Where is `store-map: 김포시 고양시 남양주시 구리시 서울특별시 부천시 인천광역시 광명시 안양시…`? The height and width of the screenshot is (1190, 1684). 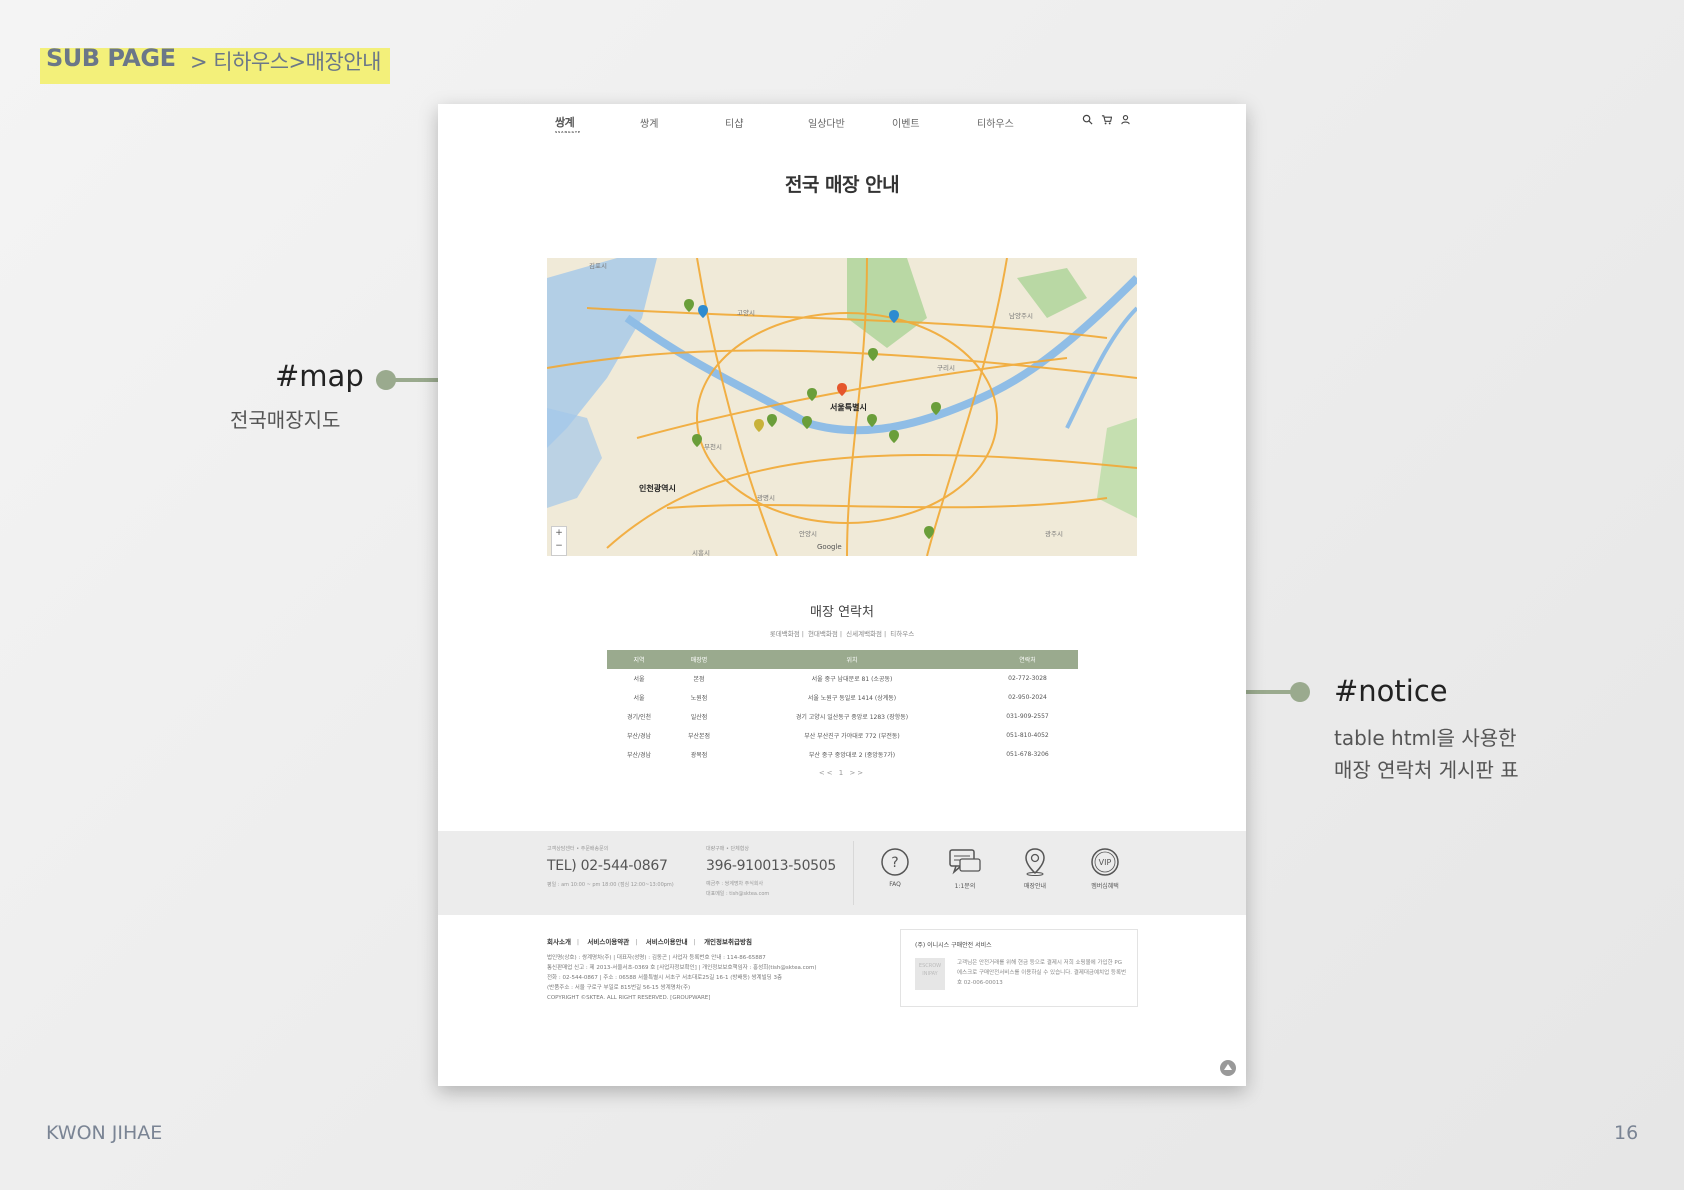
store-map: 김포시 고양시 남양주시 구리시 서울특별시 부천시 인천광역시 광명시 안양시… is located at coordinates (842, 407).